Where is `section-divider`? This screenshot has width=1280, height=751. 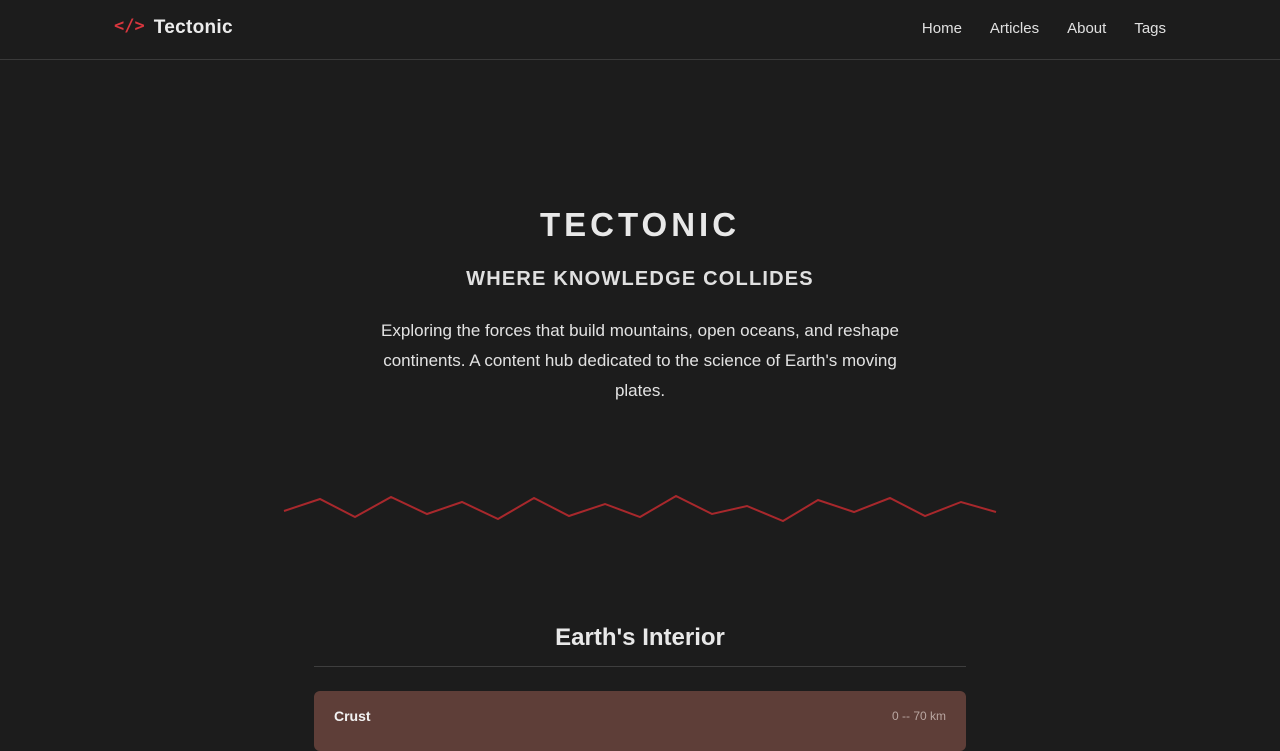
section-divider is located at coordinates (640, 666).